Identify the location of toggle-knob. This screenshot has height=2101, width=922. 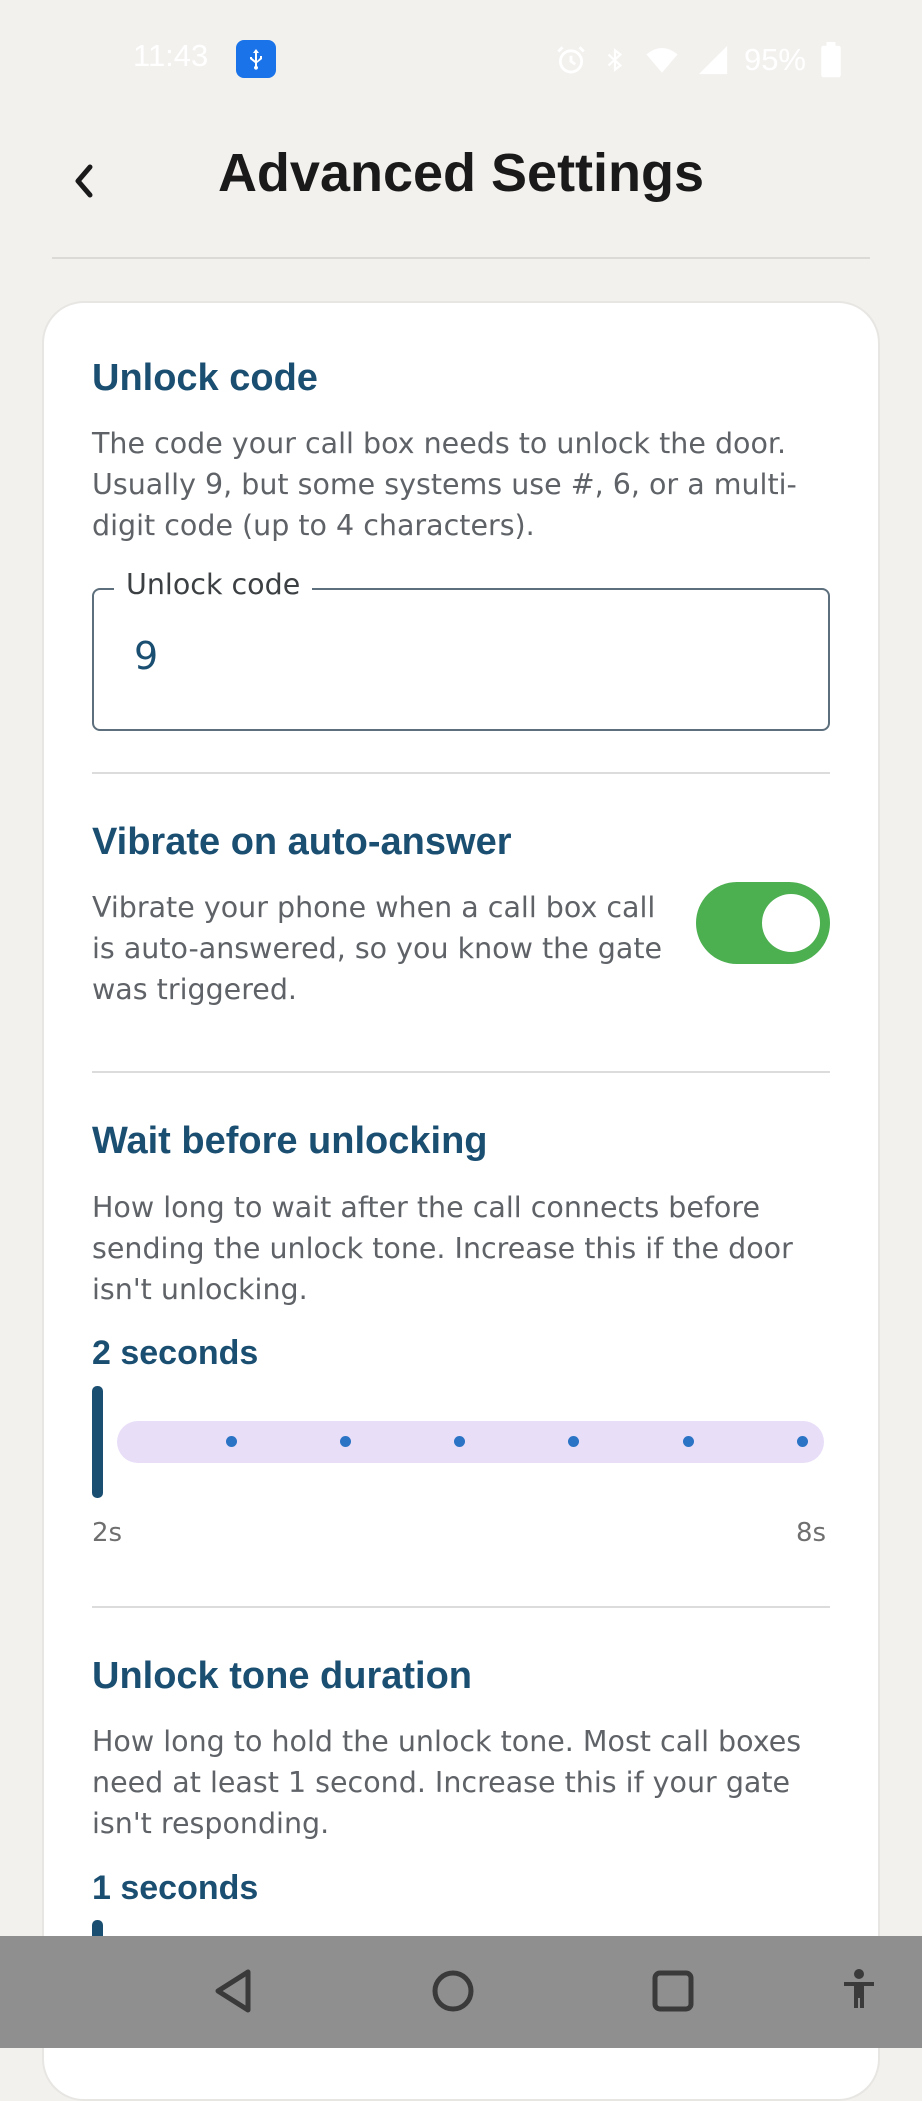
(791, 923).